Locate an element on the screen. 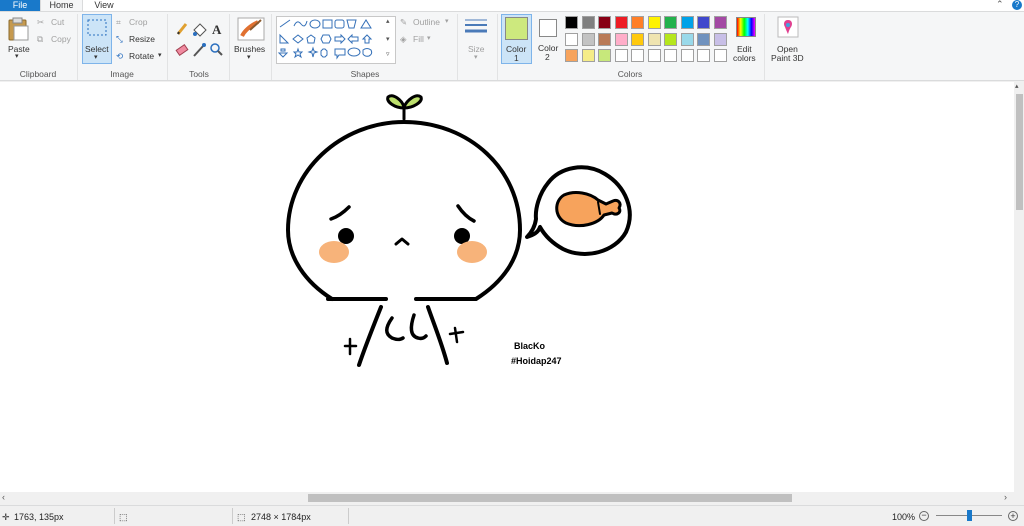 The width and height of the screenshot is (1024, 526). paste-button: Paste ▾ is located at coordinates (18, 38).